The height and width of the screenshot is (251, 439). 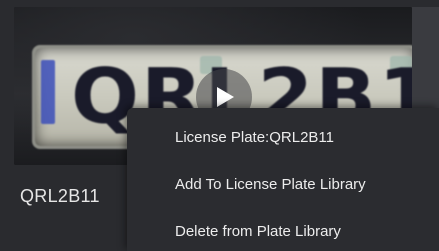 I want to click on plate-number-label: QRL2B11, so click(x=60, y=196).